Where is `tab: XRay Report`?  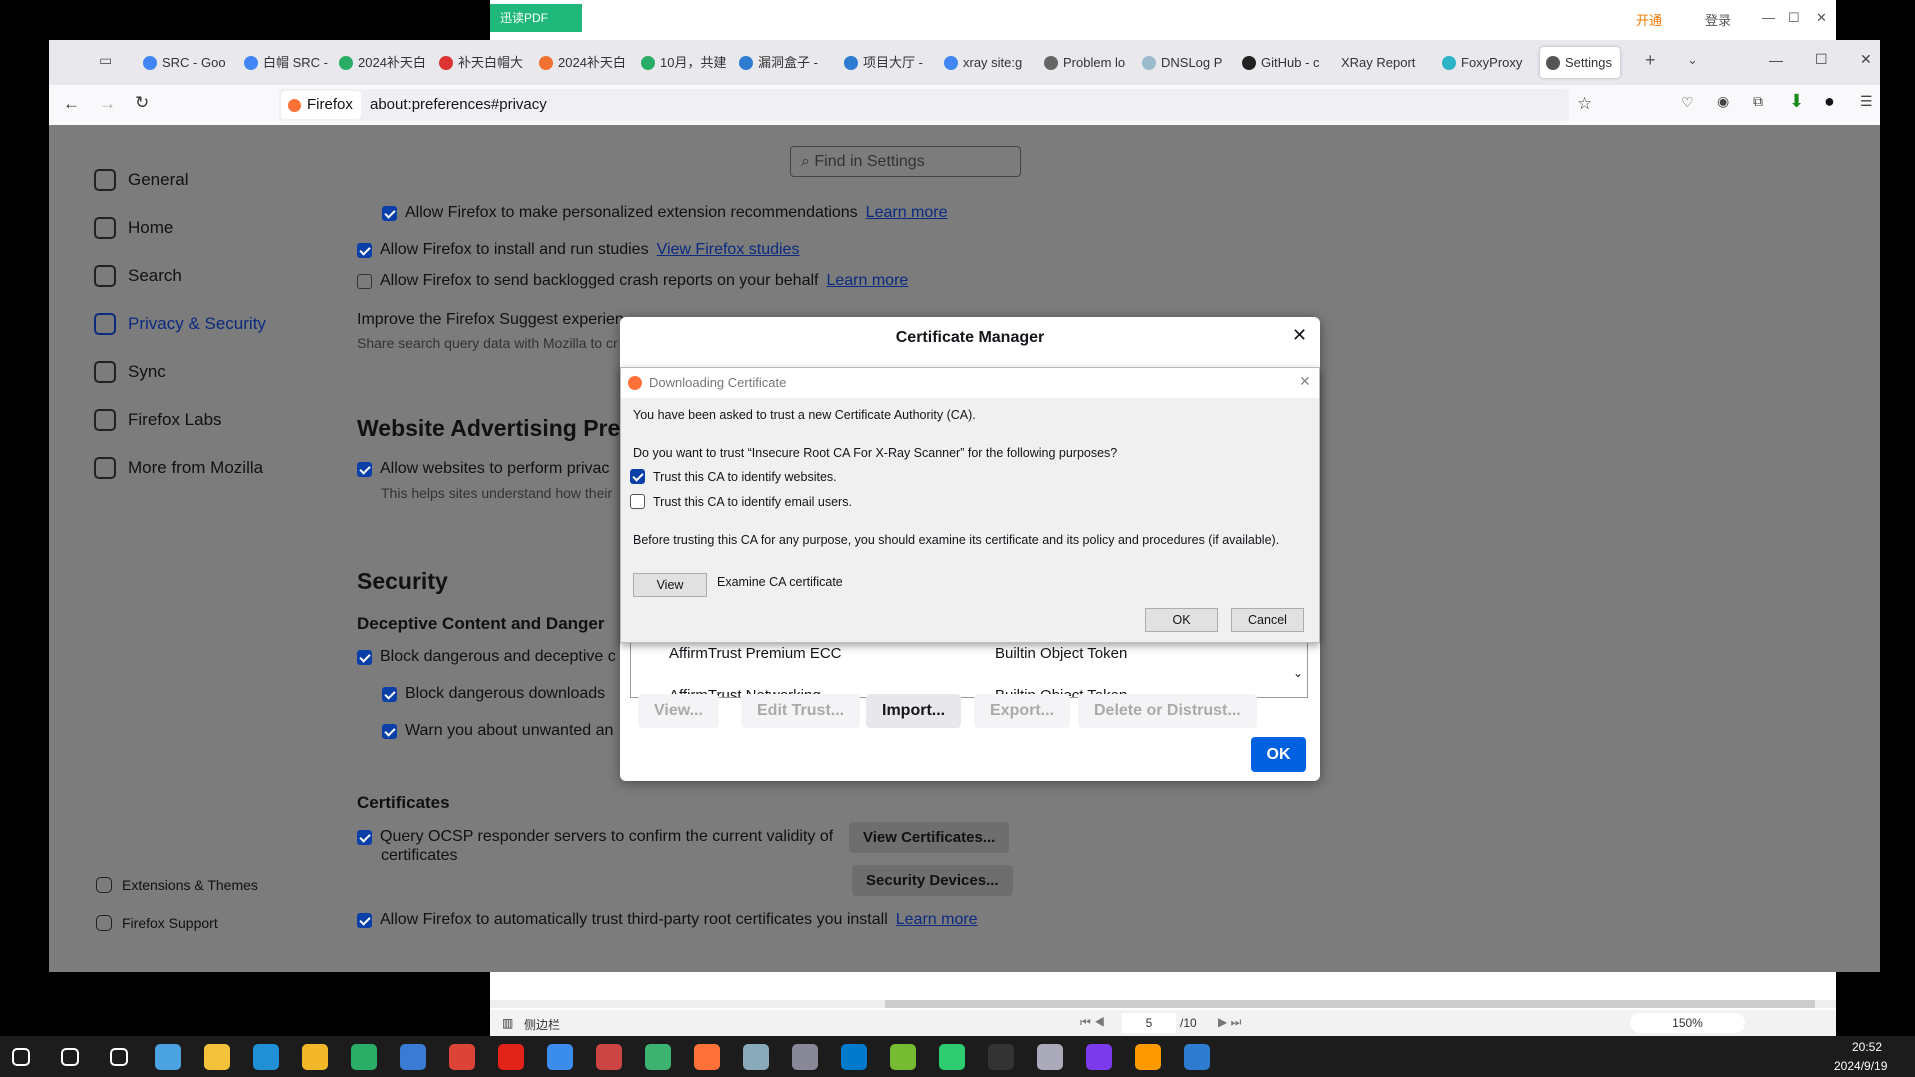 tab: XRay Report is located at coordinates (1388, 62).